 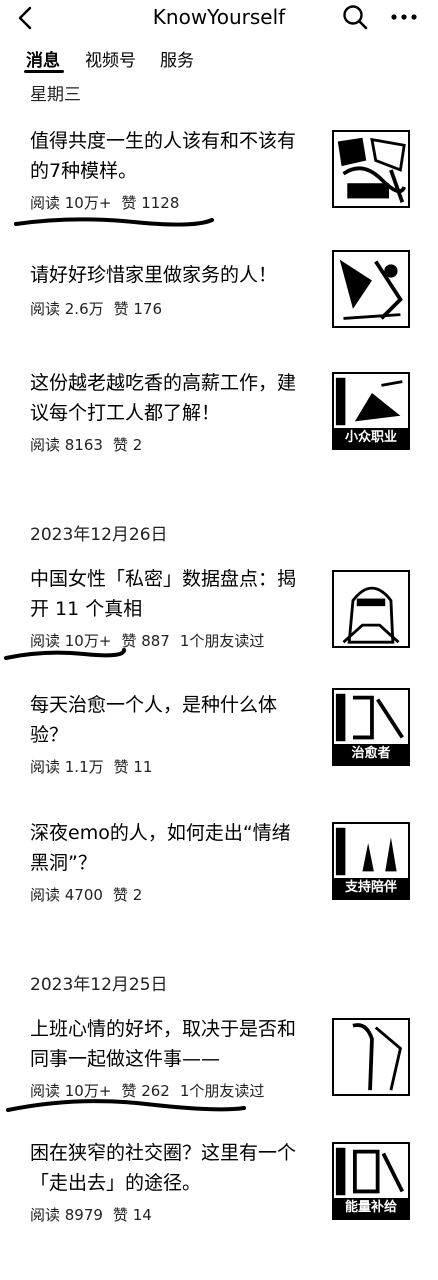 What do you see at coordinates (55, 95) in the screenshot?
I see `date-header: 星期三` at bounding box center [55, 95].